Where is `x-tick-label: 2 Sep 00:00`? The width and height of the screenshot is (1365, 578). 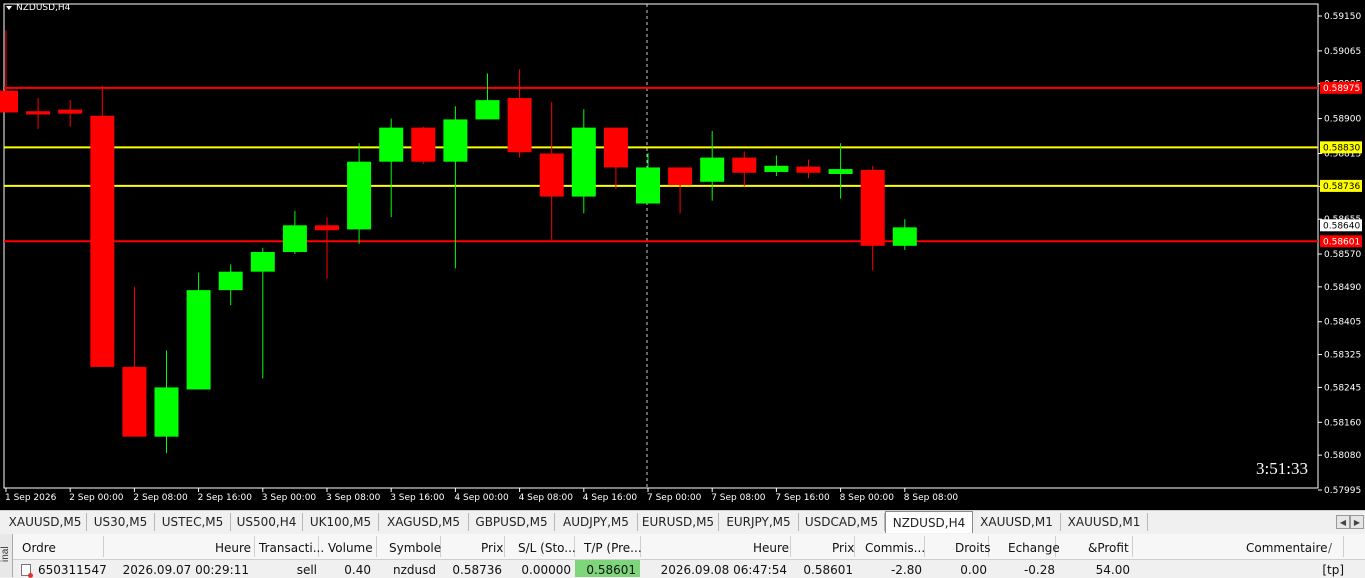 x-tick-label: 2 Sep 00:00 is located at coordinates (96, 498).